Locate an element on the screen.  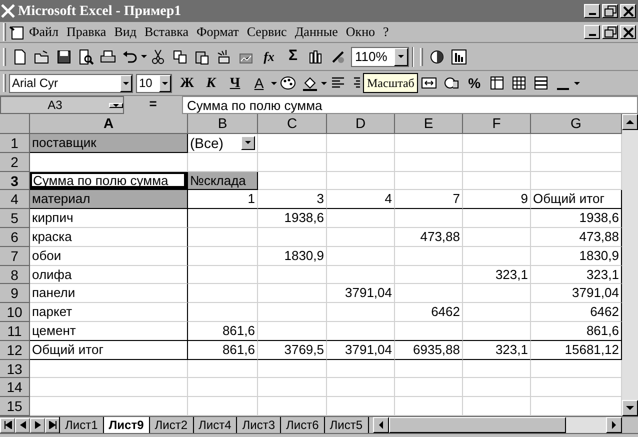
table-cell: 323,1 is located at coordinates (497, 350).